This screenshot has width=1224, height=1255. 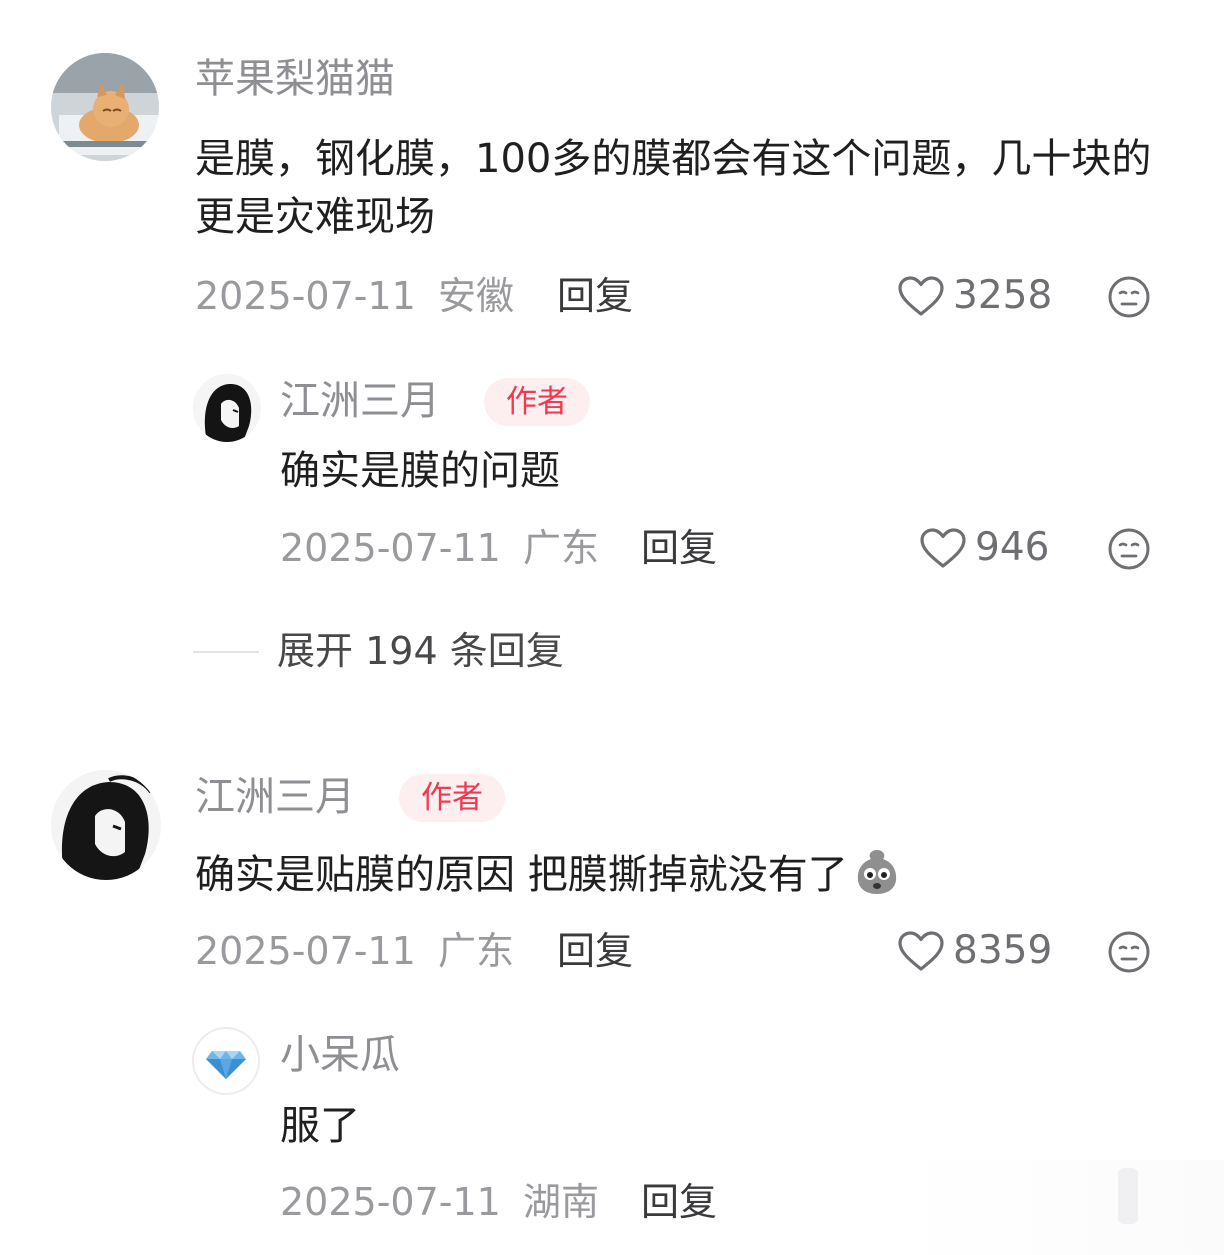 I want to click on comment-location: 广东, so click(x=475, y=951).